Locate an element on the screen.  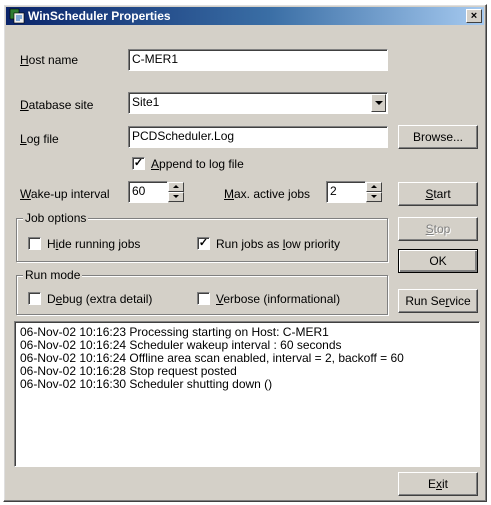
max-jobs-spinner is located at coordinates (374, 192).